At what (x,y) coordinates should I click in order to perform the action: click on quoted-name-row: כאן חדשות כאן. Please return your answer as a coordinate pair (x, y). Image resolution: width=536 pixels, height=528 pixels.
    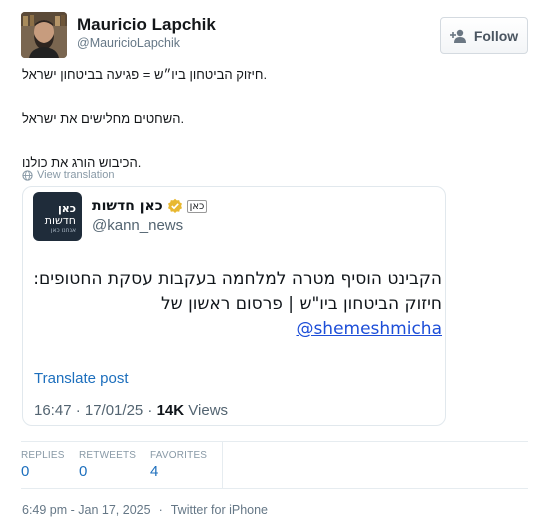
    Looking at the image, I should click on (150, 206).